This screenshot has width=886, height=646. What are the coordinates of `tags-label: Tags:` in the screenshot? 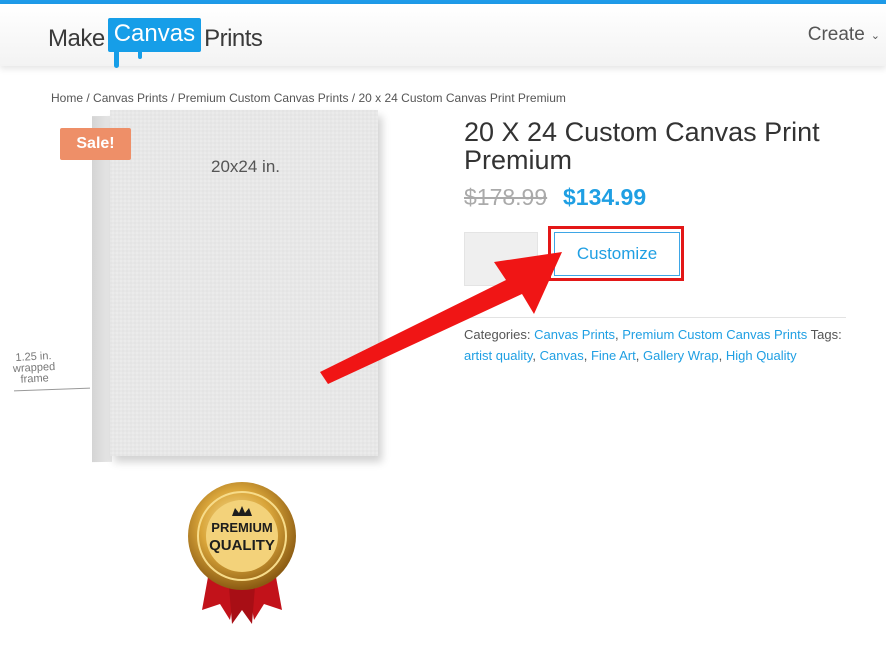 It's located at (826, 334).